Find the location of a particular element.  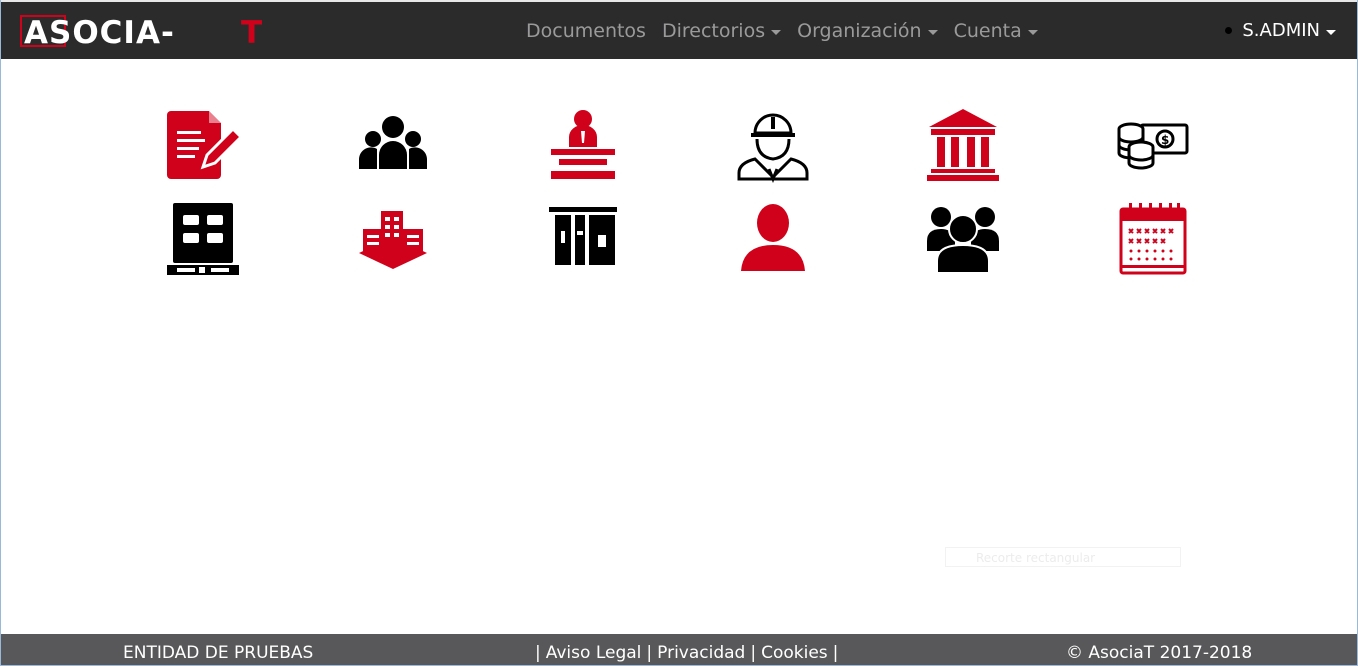

ghost-capture-field: Recorte rectangular is located at coordinates (1063, 557).